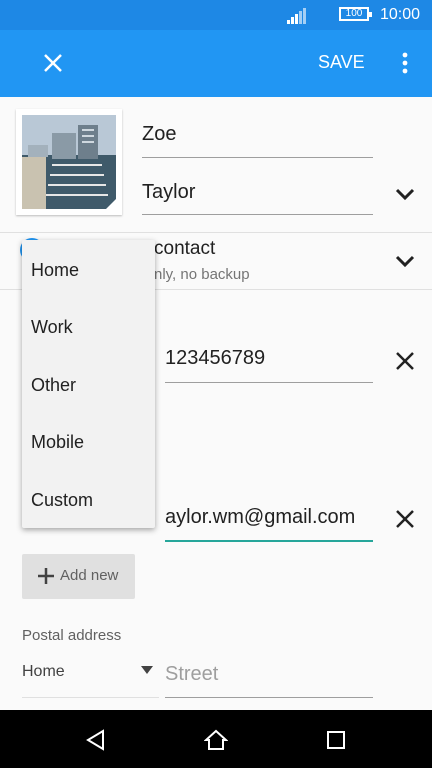 The image size is (432, 768). Describe the element at coordinates (260, 517) in the screenshot. I see `email-input: aylor.wm@gmail.com` at that location.